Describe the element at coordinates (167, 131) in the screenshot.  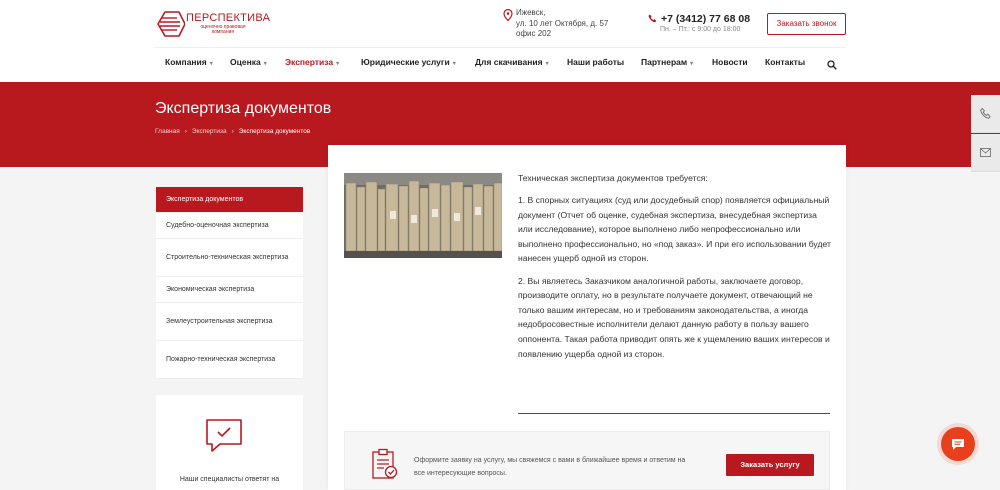
I see `breadcrumb-link-home: Главная` at that location.